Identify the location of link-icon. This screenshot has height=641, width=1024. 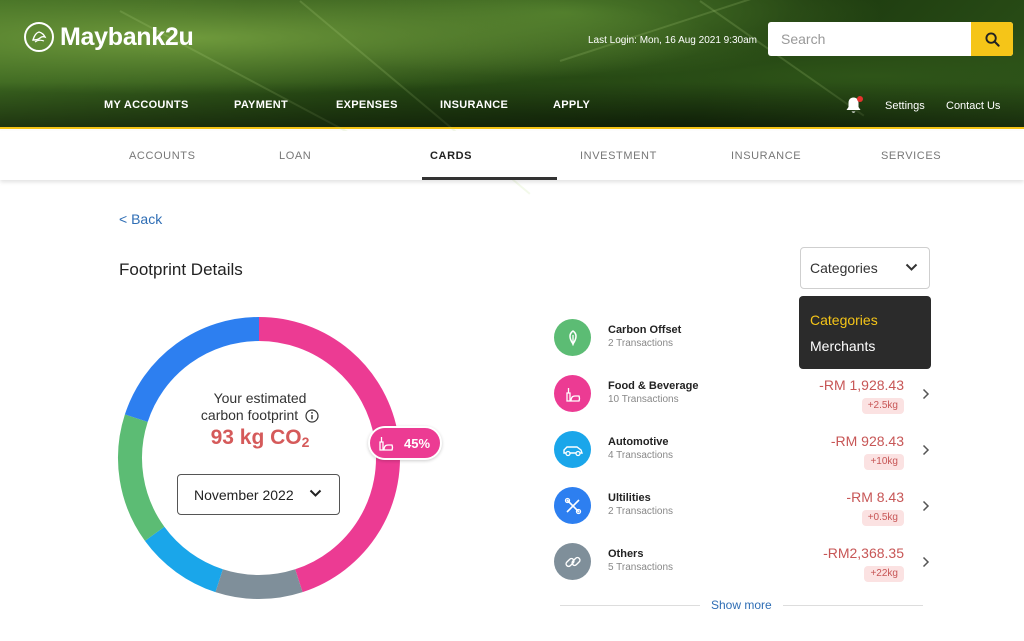
(572, 561).